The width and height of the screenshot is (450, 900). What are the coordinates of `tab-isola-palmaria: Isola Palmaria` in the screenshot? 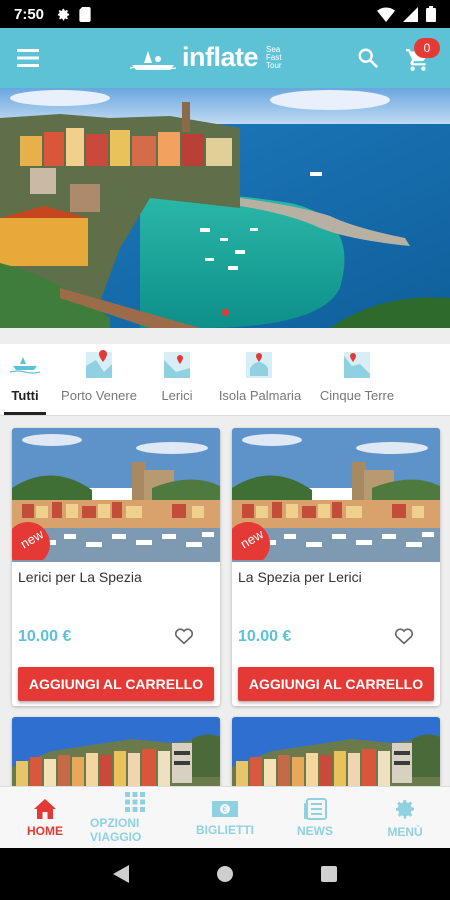 It's located at (260, 379).